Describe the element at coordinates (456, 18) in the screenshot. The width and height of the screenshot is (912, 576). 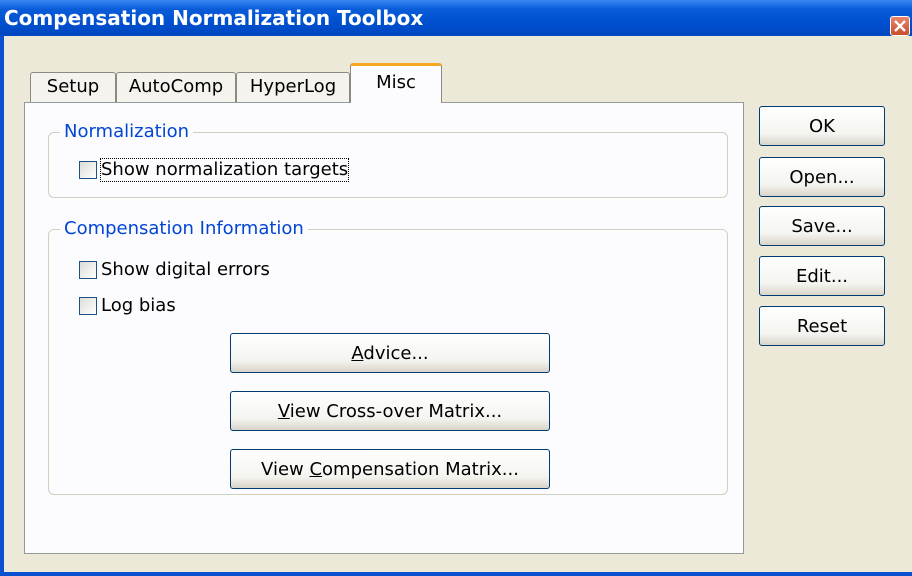
I see `title-bar: Compensation Normalization Toolbox` at that location.